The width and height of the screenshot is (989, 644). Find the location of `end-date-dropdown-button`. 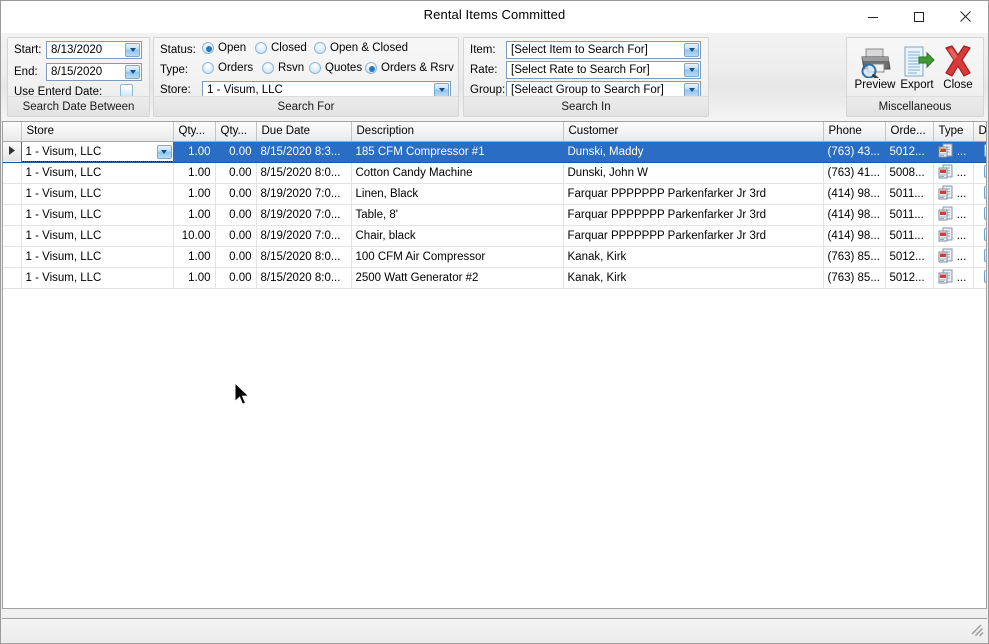

end-date-dropdown-button is located at coordinates (132, 72).